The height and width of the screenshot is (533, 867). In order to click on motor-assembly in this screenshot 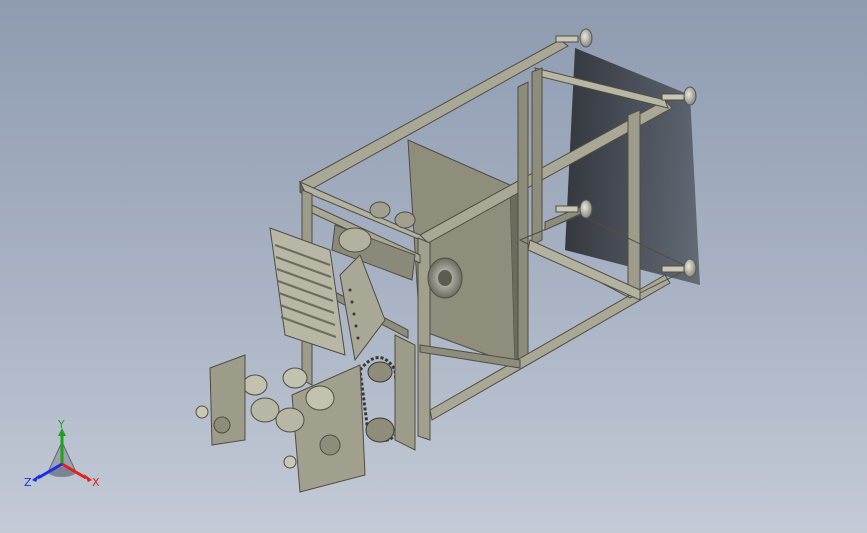, I will do `click(373, 241)`.